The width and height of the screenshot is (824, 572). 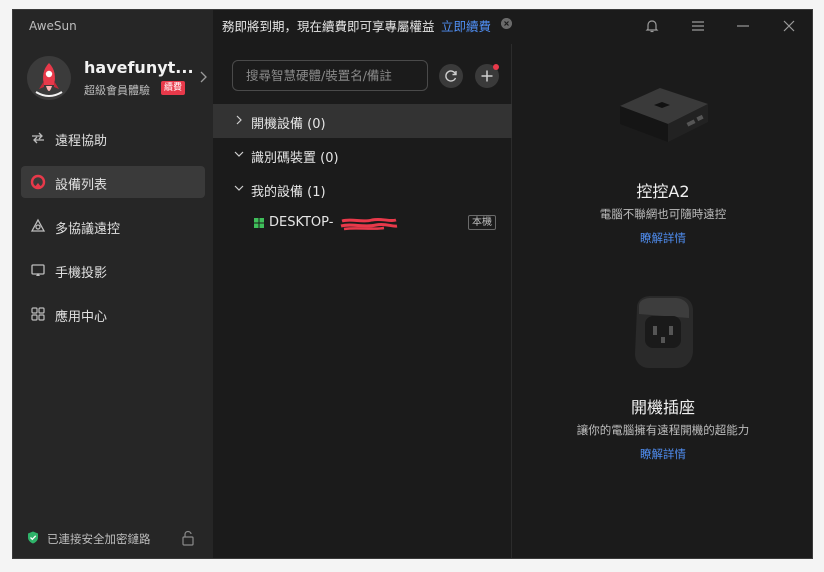 What do you see at coordinates (99, 539) in the screenshot?
I see `secure-status-text: 已連接安全加密鏈路` at bounding box center [99, 539].